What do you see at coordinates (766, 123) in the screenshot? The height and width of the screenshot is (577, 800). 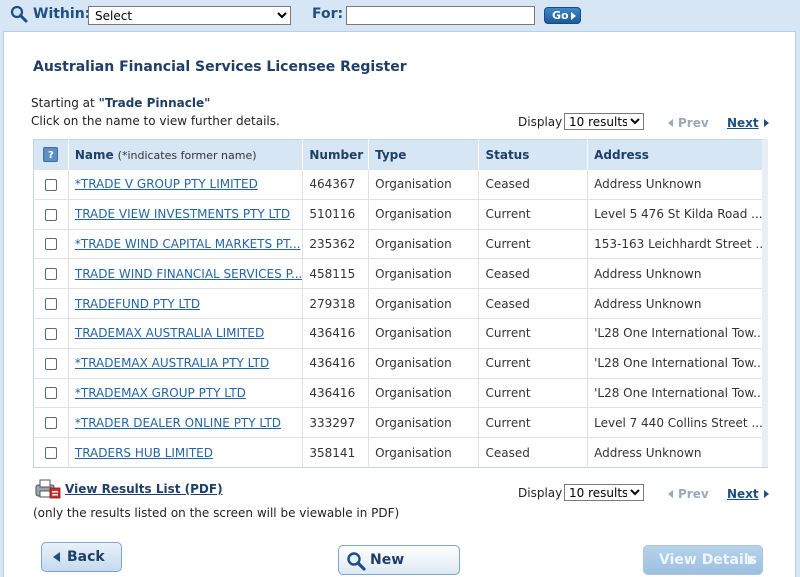 I see `next-arrow-icon` at bounding box center [766, 123].